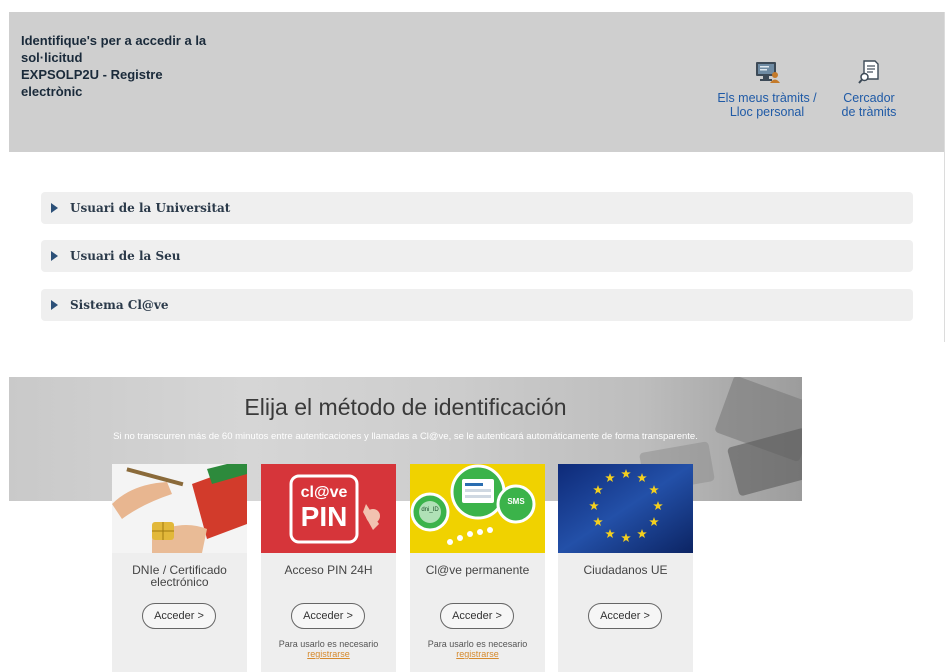 This screenshot has height=672, width=946. What do you see at coordinates (328, 616) in the screenshot?
I see `access-pin-button: Acceder >` at bounding box center [328, 616].